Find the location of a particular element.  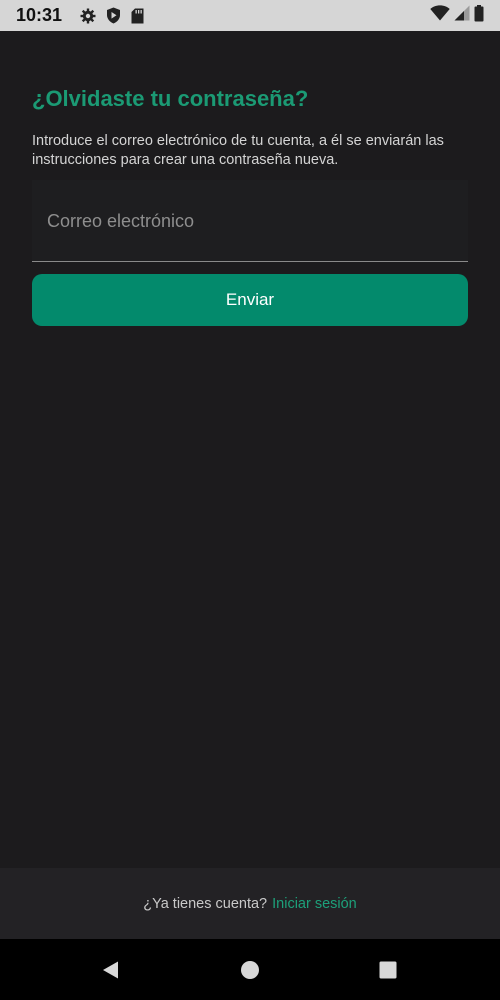

navigation-bar is located at coordinates (250, 969).